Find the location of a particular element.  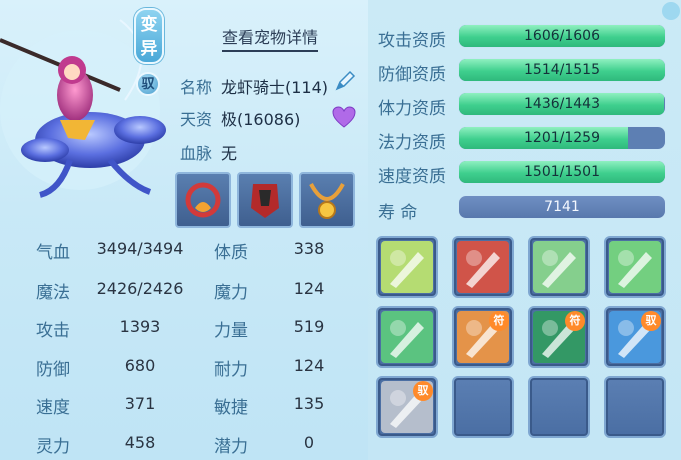

attribute-value: 0 is located at coordinates (309, 442).